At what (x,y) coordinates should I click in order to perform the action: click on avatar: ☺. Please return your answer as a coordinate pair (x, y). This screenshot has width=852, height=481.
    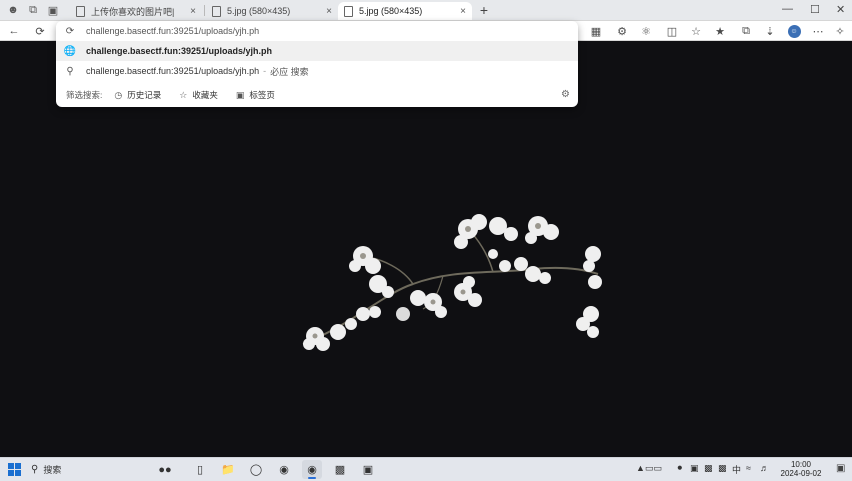
    Looking at the image, I should click on (794, 31).